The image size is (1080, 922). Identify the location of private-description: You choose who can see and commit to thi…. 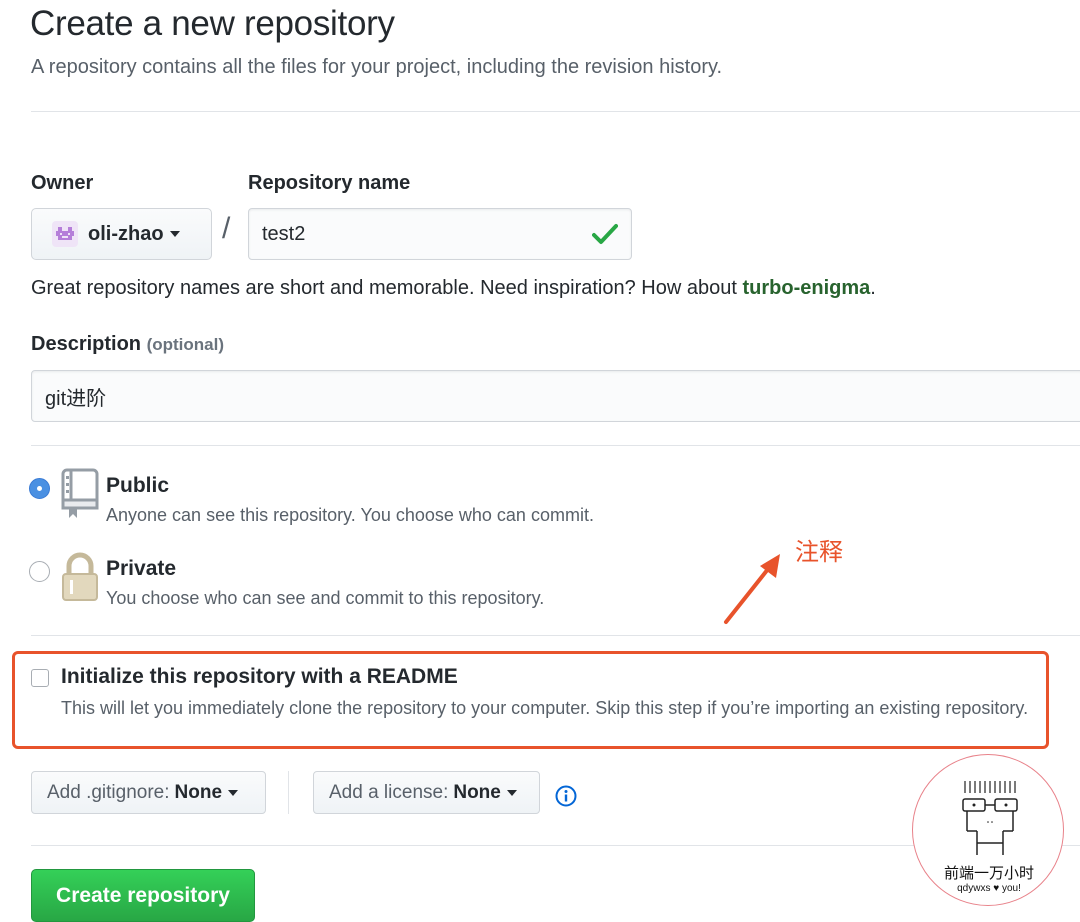
(325, 598).